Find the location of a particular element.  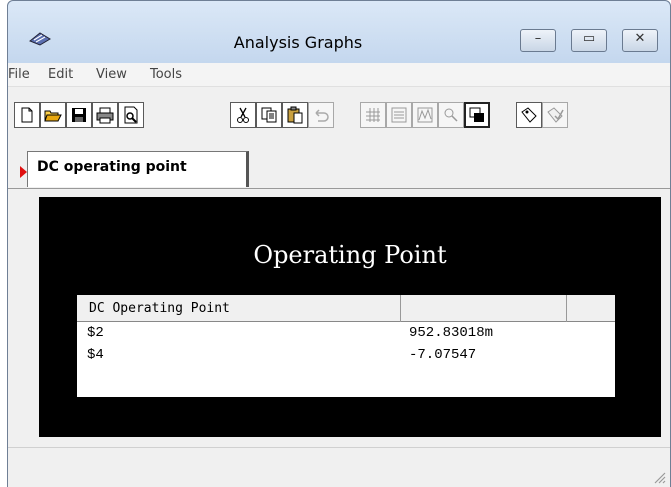

paste-button is located at coordinates (295, 115).